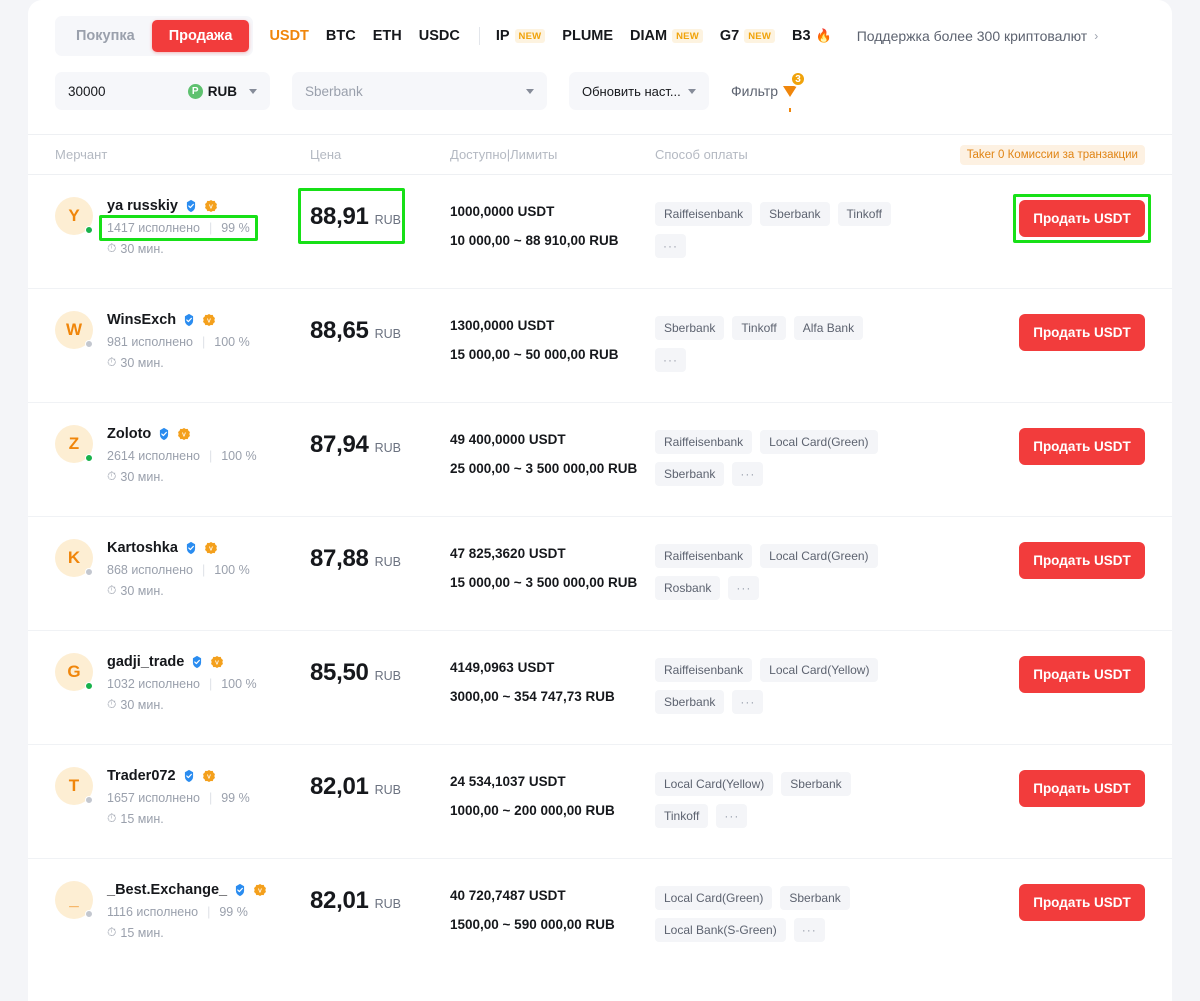 Image resolution: width=1200 pixels, height=1001 pixels. I want to click on merchant-name-line: _Best.Exchange_ V, so click(187, 890).